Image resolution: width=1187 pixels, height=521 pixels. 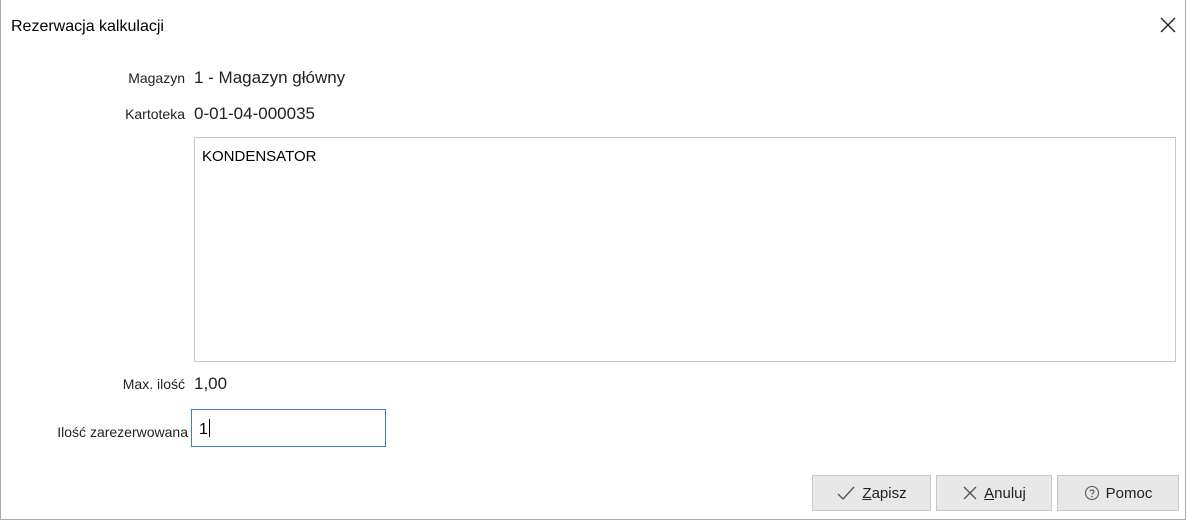 I want to click on magazyn-value: 1 - Magazyn główny, so click(x=270, y=77).